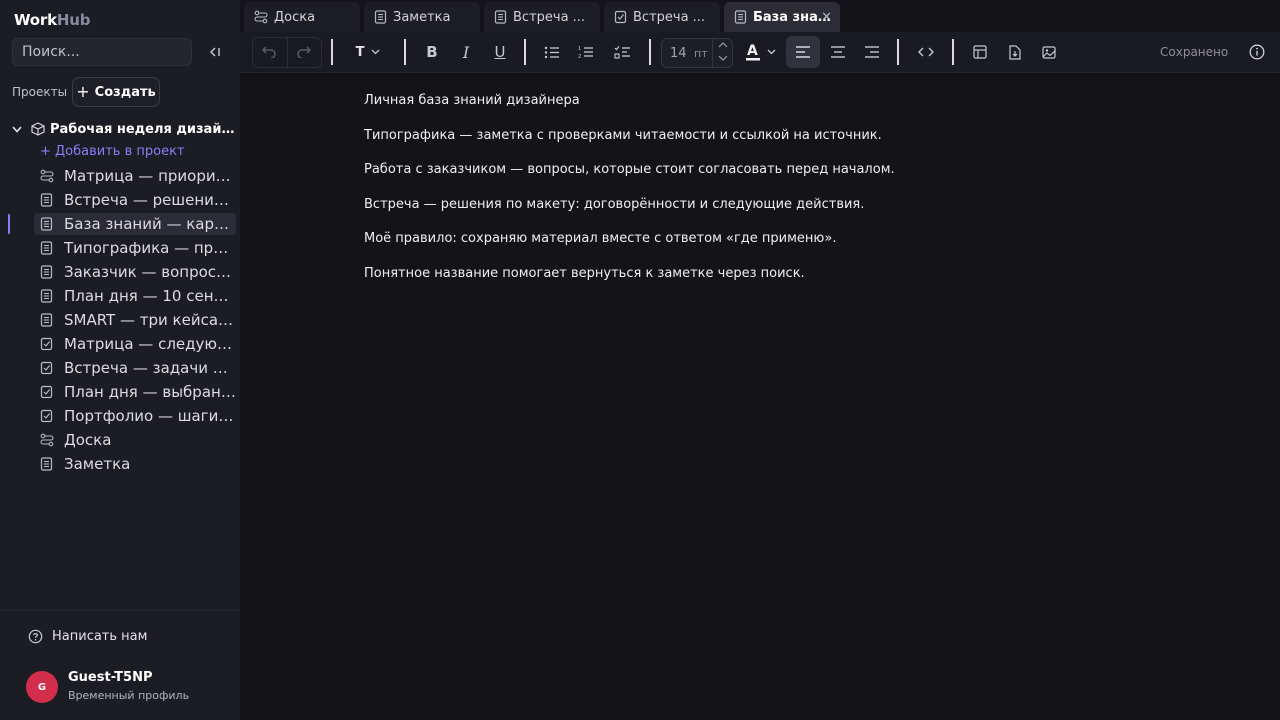 This screenshot has height=720, width=1280. I want to click on svg-text: A, so click(752, 51).